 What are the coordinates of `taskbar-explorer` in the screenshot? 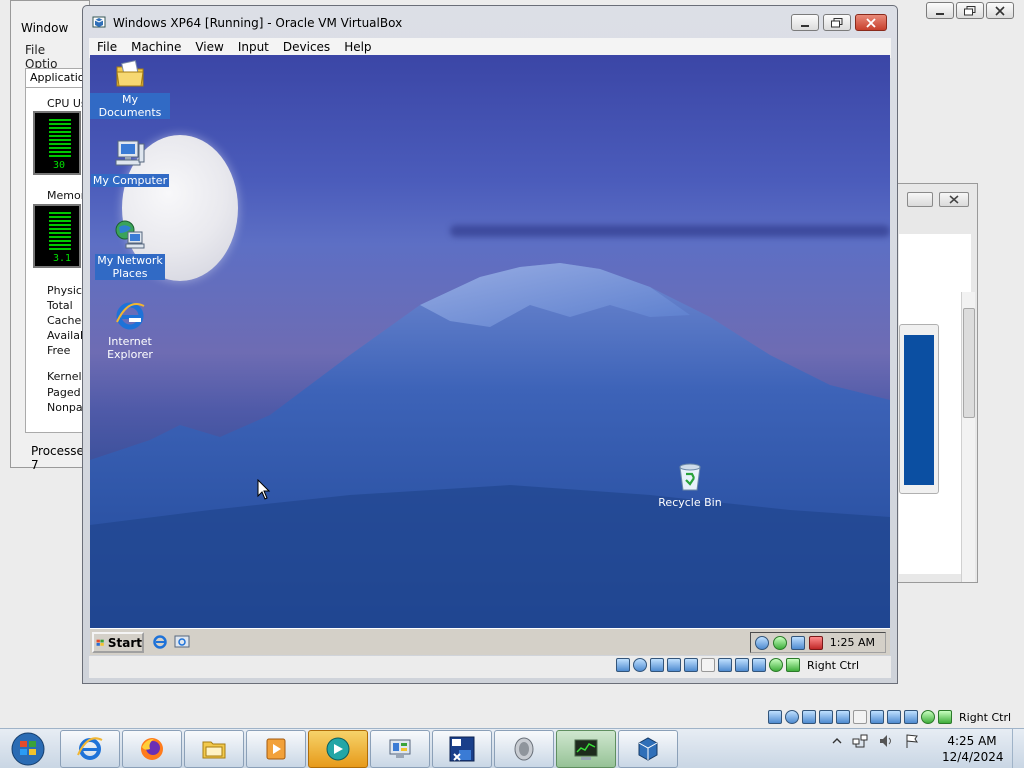 It's located at (214, 749).